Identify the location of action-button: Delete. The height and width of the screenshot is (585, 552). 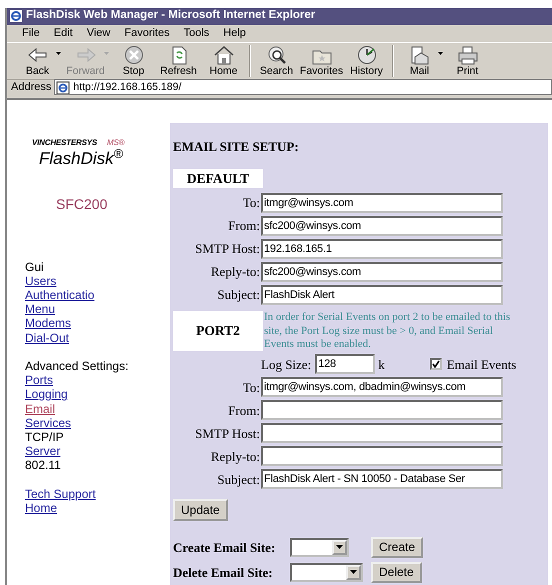
(396, 572).